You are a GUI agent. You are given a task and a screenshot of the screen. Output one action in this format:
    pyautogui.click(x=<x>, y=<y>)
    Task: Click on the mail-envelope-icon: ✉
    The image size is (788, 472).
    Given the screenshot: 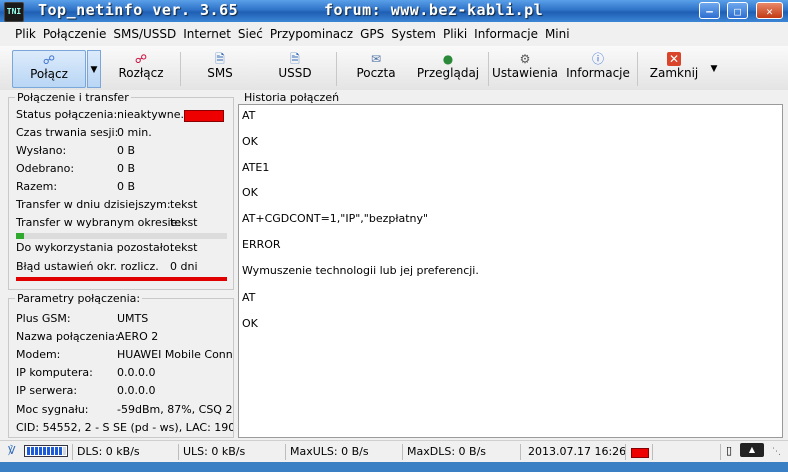 What is the action you would take?
    pyautogui.click(x=376, y=59)
    